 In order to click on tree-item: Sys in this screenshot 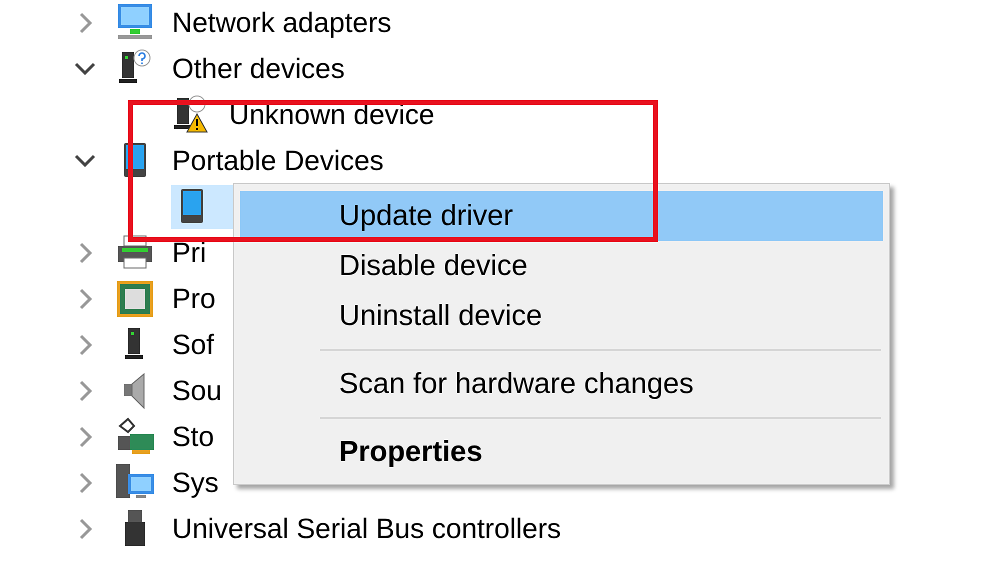, I will do `click(173, 483)`.